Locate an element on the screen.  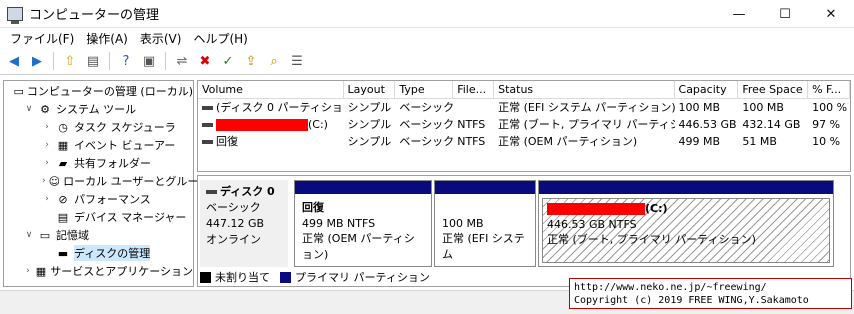
menu-view: 表示(V) is located at coordinates (161, 38).